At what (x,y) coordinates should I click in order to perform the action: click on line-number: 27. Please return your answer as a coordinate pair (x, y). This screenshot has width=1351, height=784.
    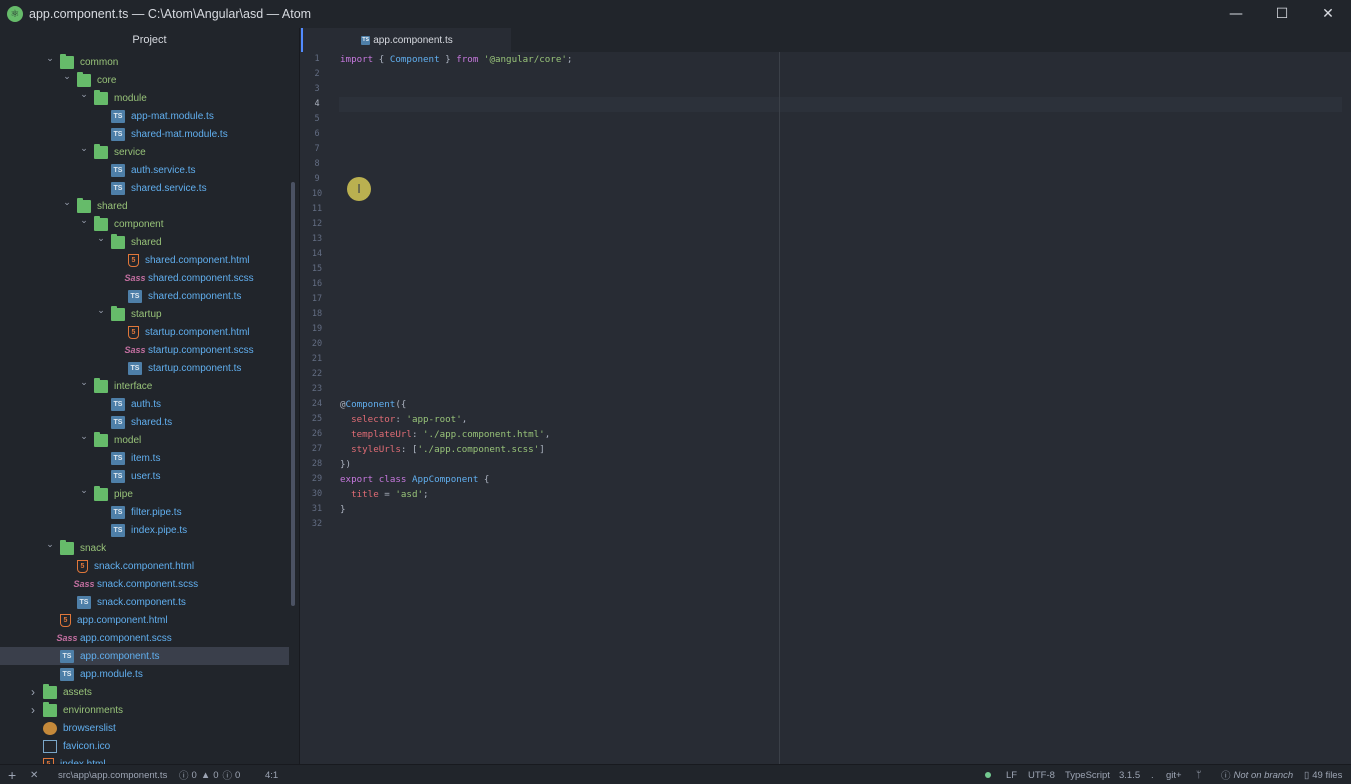
    Looking at the image, I should click on (317, 449).